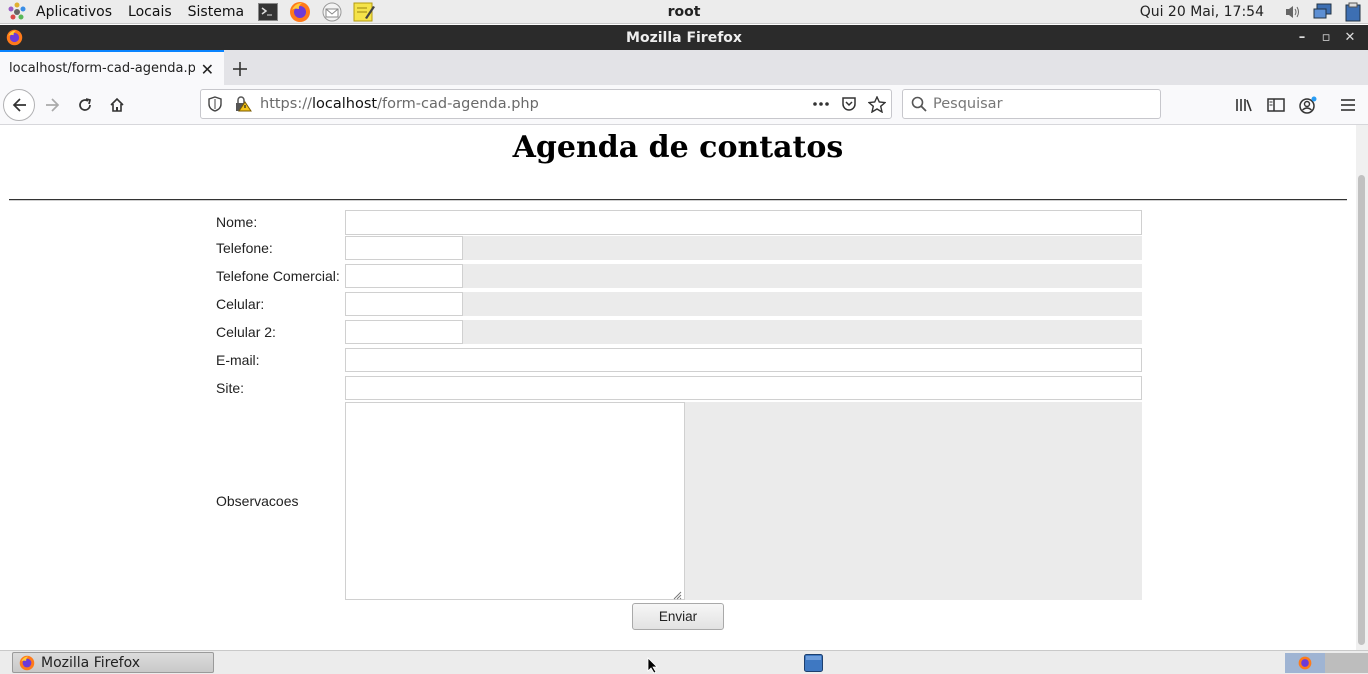  I want to click on url-text: https://localhost/form-cad-agenda.php, so click(399, 104).